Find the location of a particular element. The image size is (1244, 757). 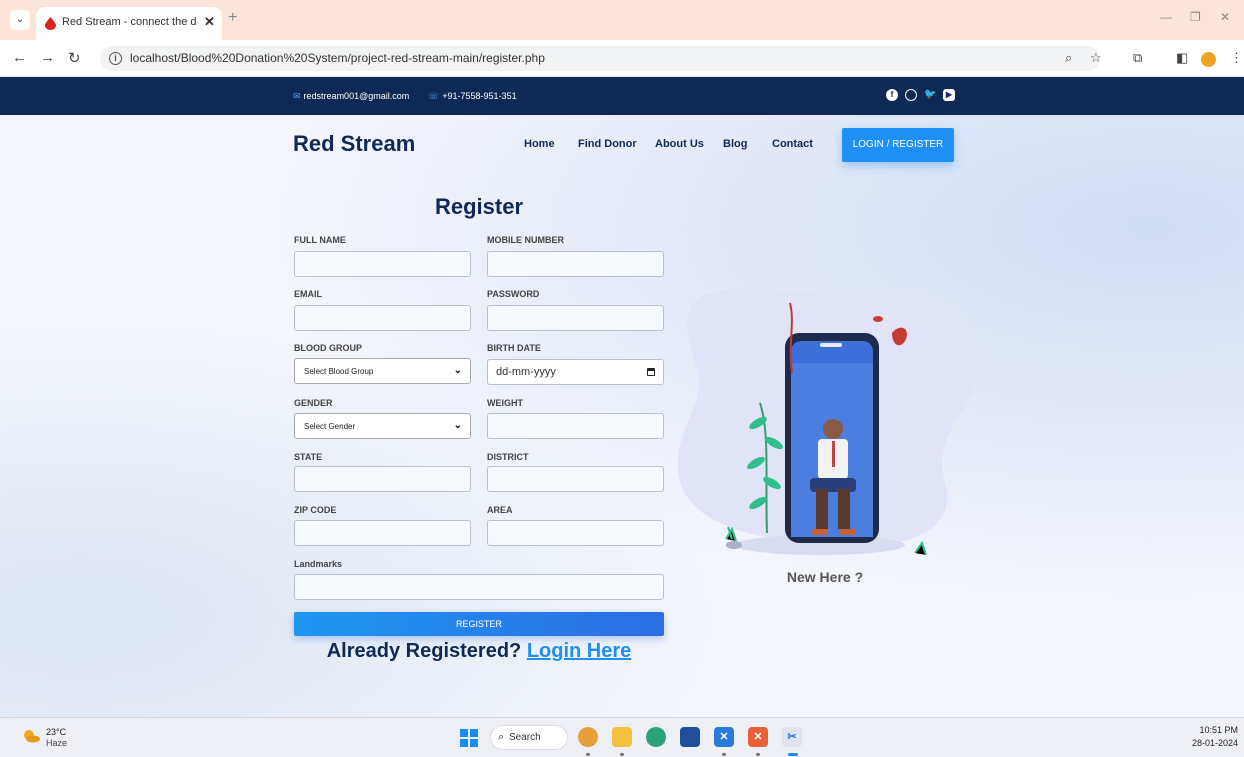

clock-date: 28-01-2024 is located at coordinates (1215, 743).